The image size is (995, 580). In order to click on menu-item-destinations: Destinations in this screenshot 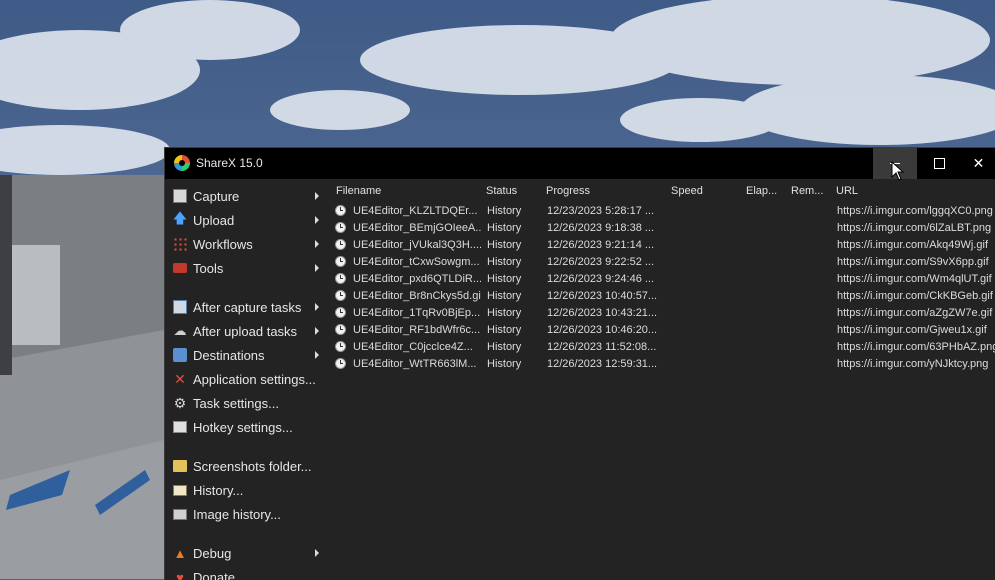, I will do `click(249, 355)`.